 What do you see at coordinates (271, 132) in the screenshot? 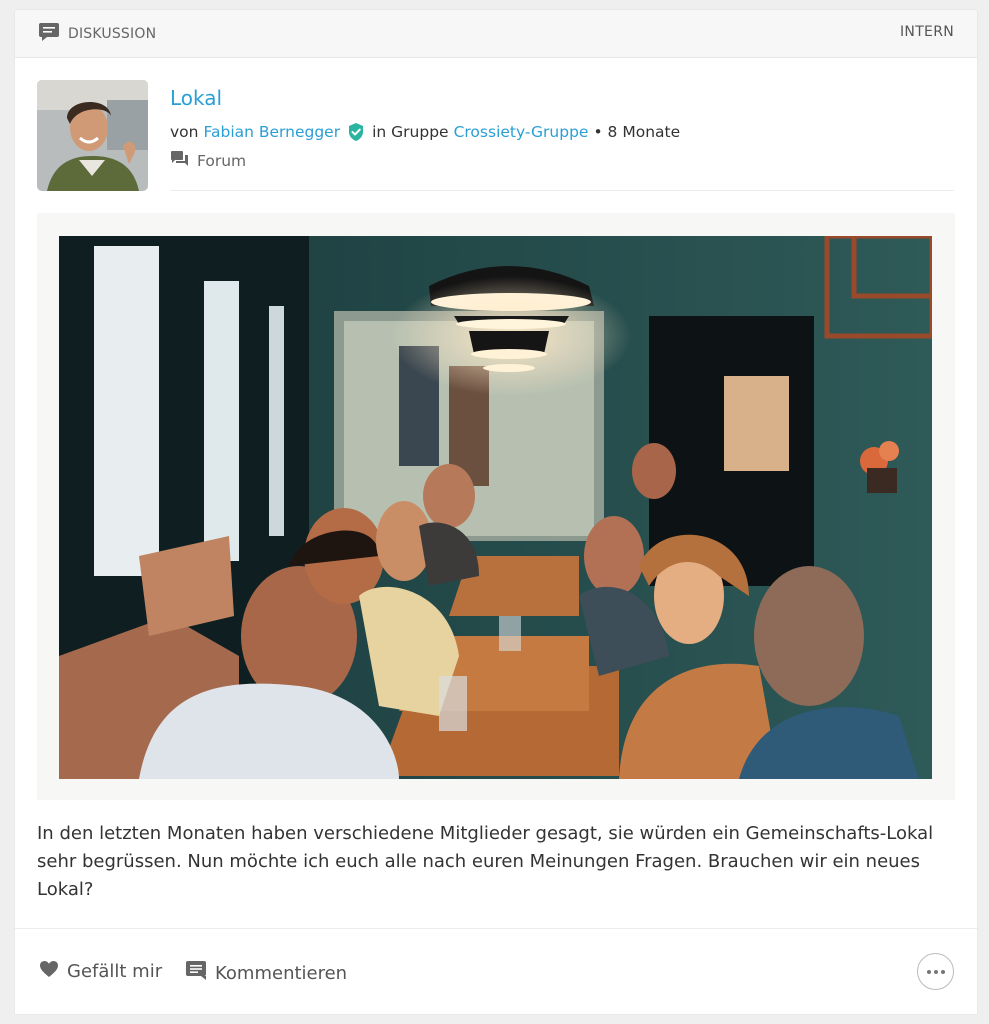
I see `author-link: Fabian Bernegger` at bounding box center [271, 132].